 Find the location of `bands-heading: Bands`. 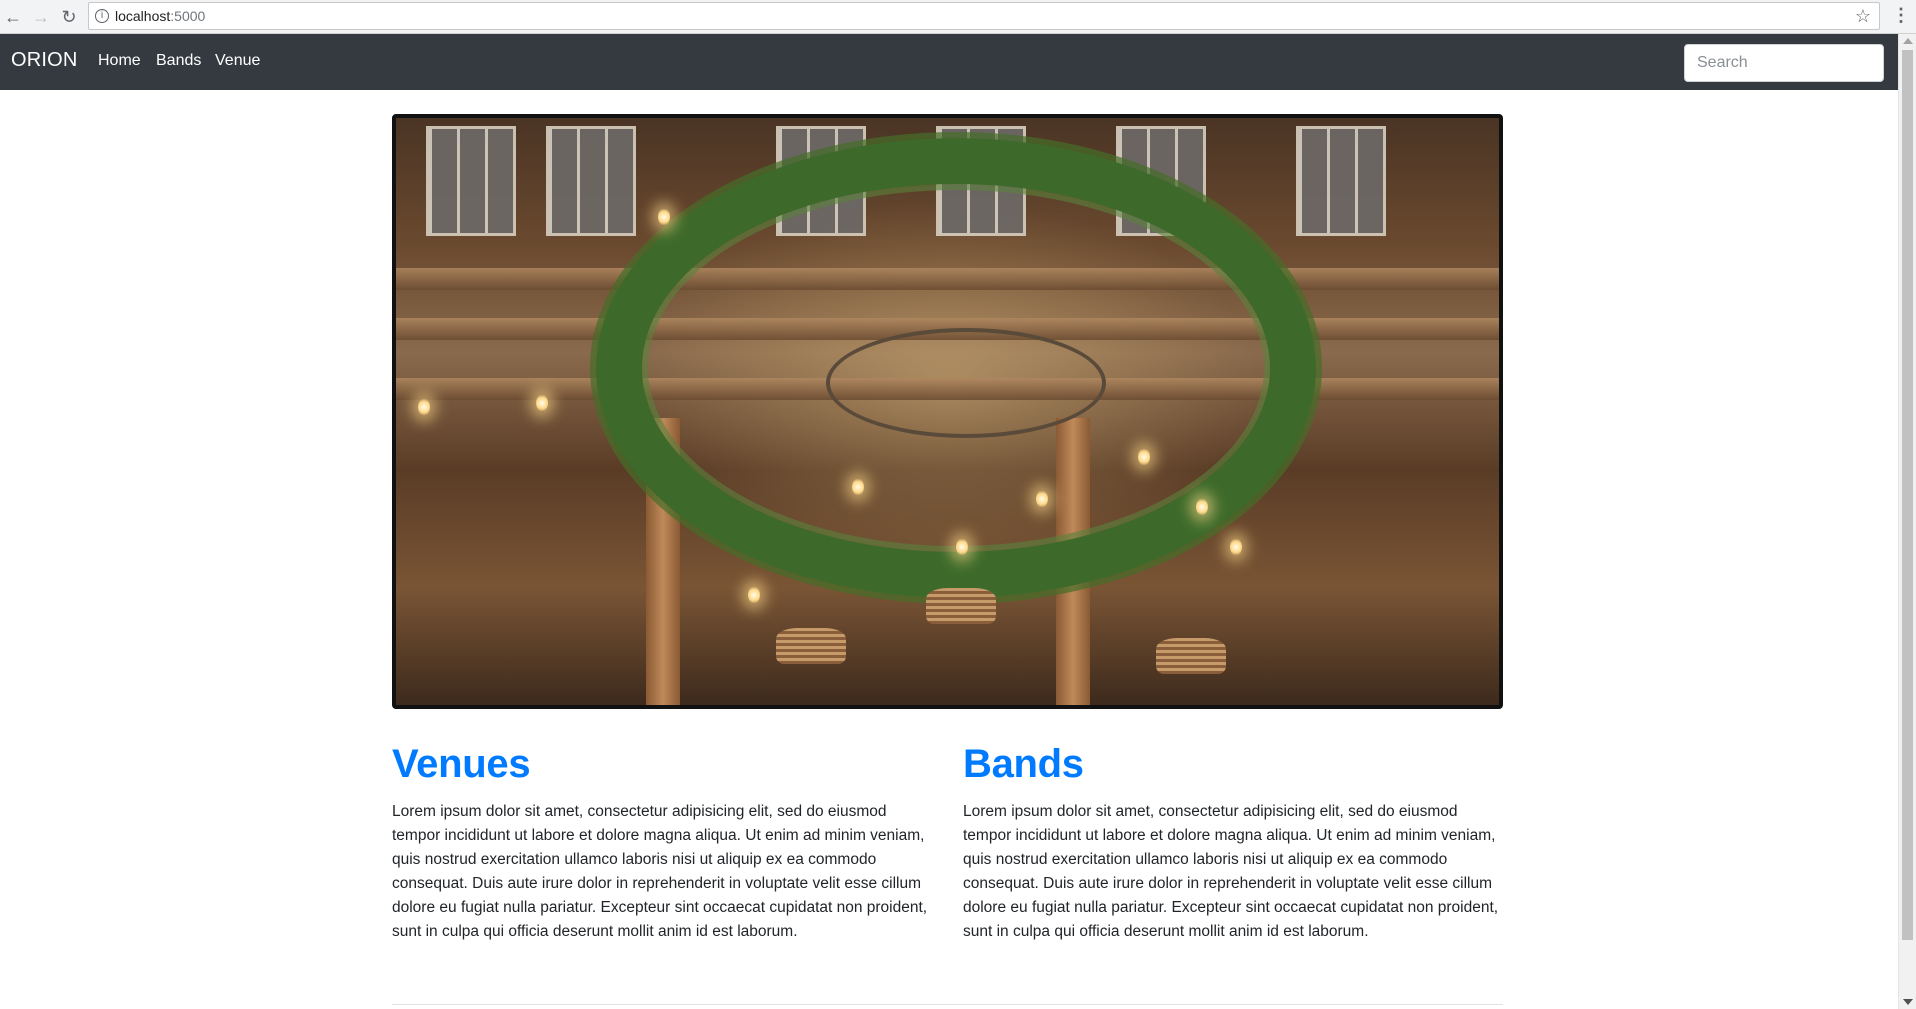

bands-heading: Bands is located at coordinates (1023, 764).